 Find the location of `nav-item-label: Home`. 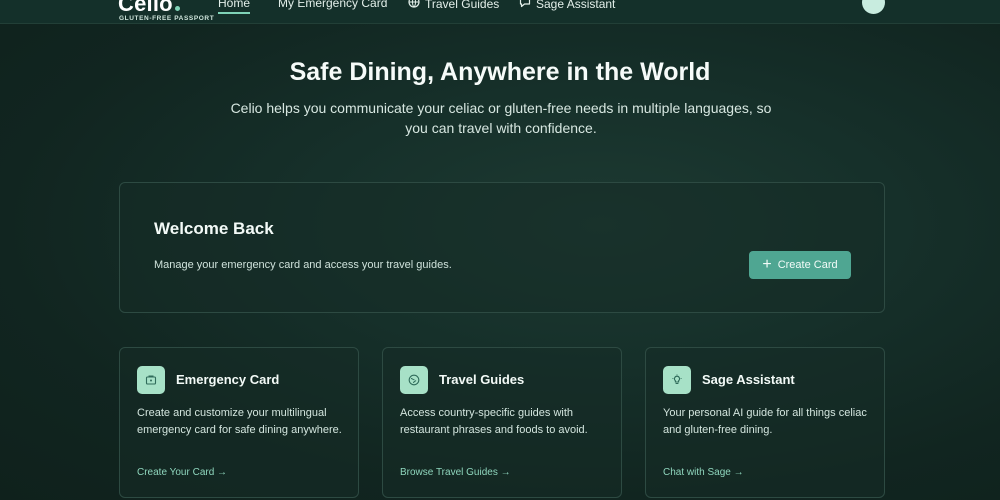

nav-item-label: Home is located at coordinates (234, 5).